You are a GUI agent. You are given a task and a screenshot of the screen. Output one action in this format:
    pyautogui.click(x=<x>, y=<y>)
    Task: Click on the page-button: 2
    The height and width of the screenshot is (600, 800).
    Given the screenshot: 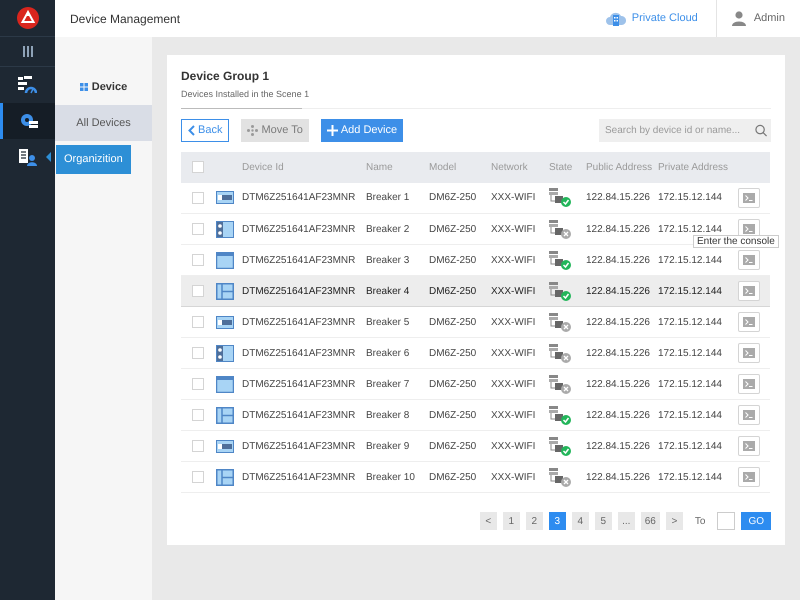 What is the action you would take?
    pyautogui.click(x=534, y=521)
    